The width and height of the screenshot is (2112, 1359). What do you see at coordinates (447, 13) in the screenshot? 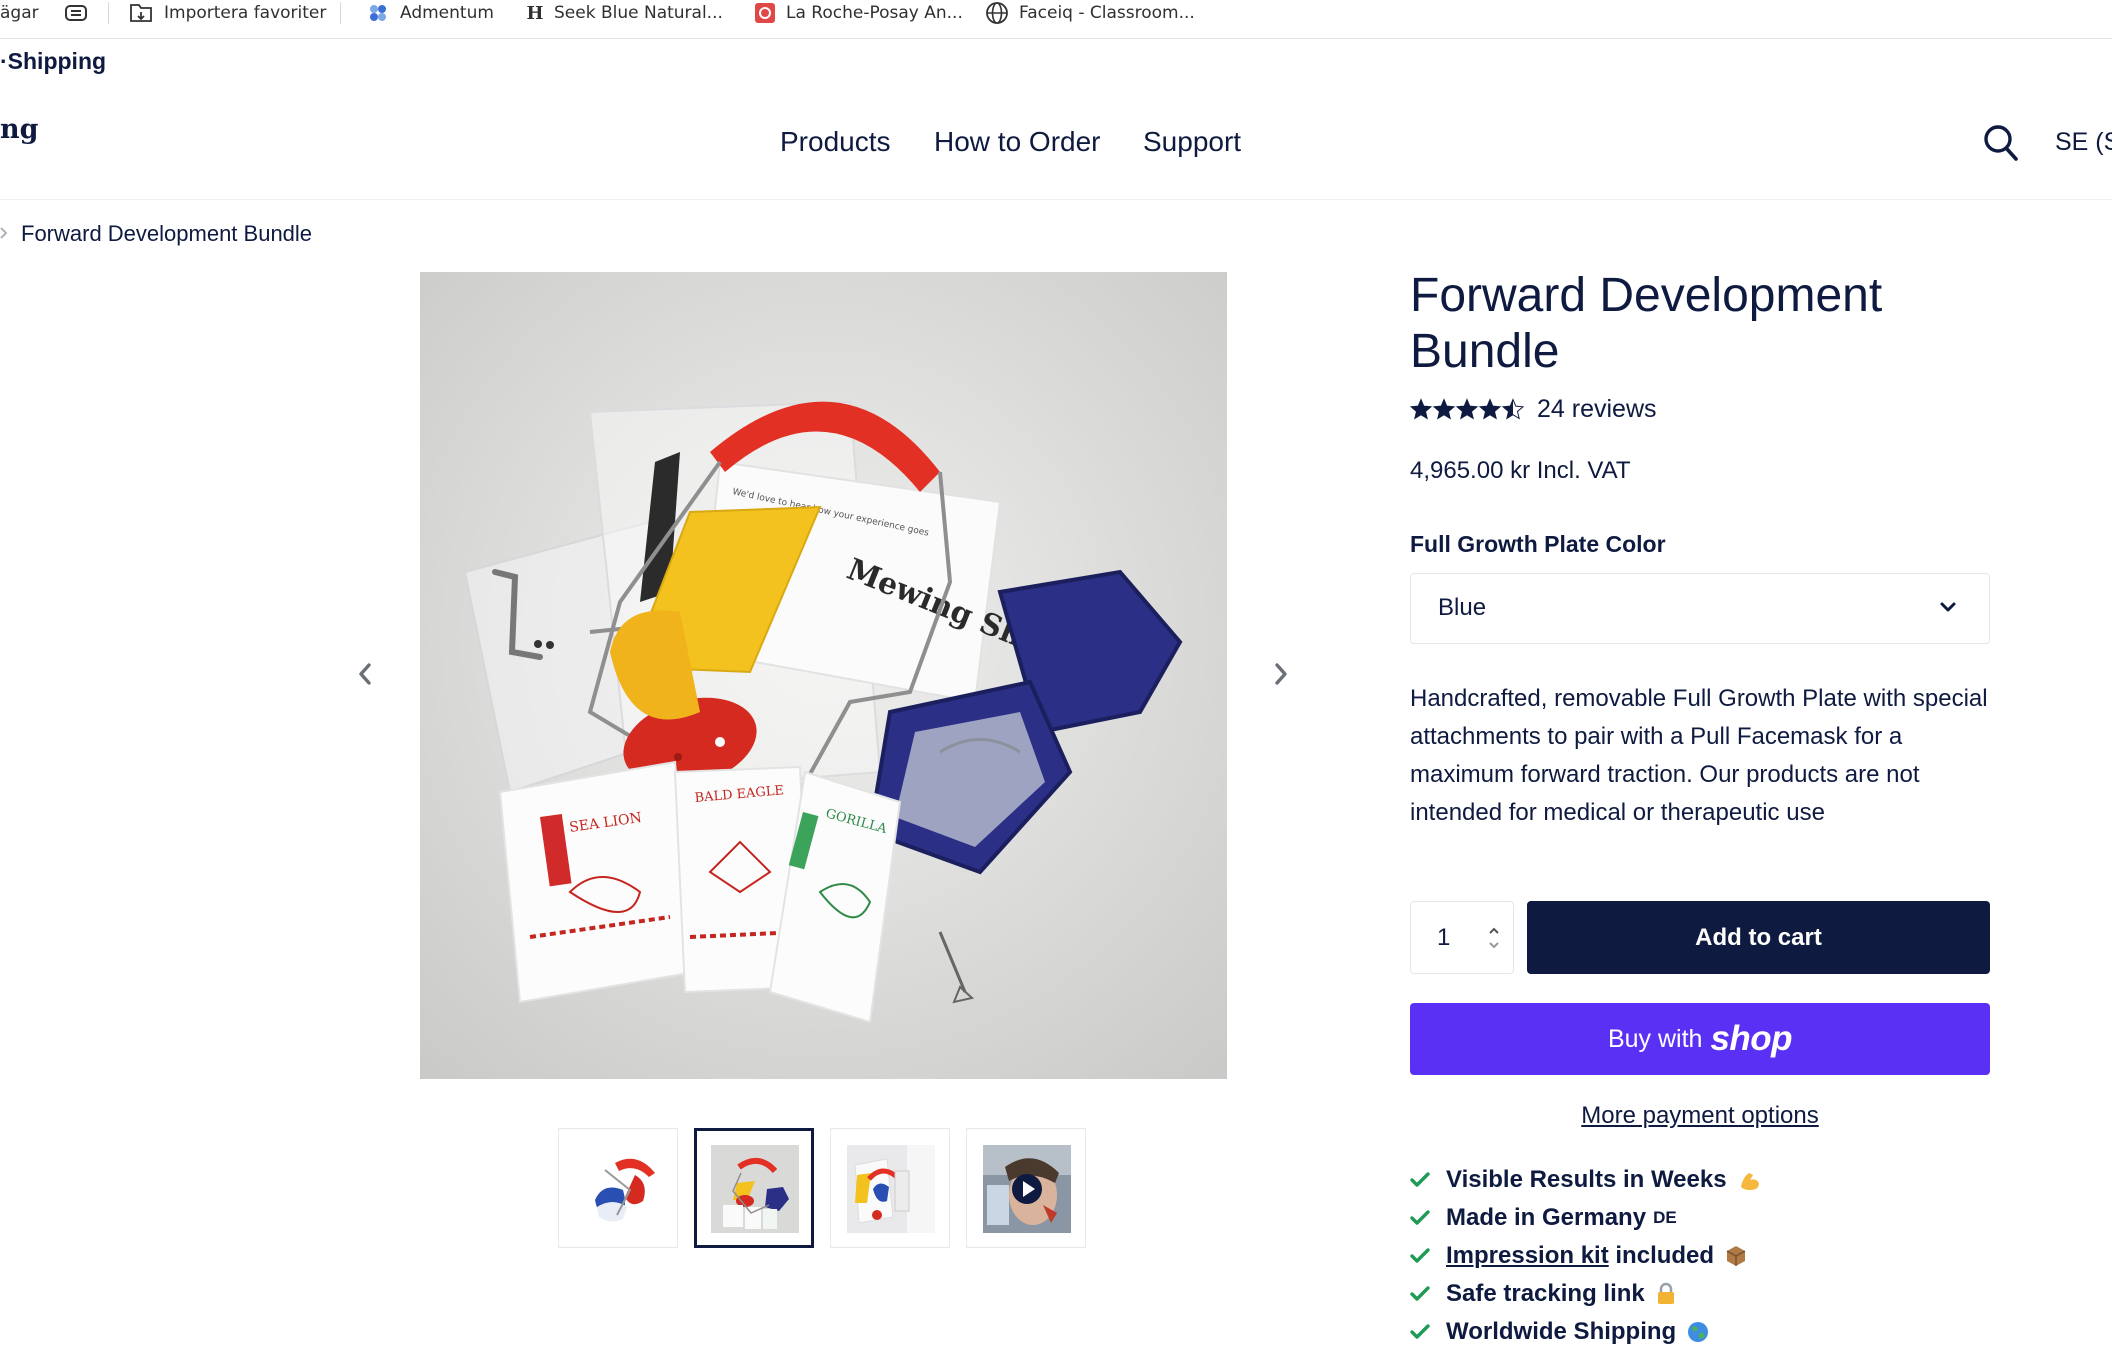
I see `bookmark-label: Admentum` at bounding box center [447, 13].